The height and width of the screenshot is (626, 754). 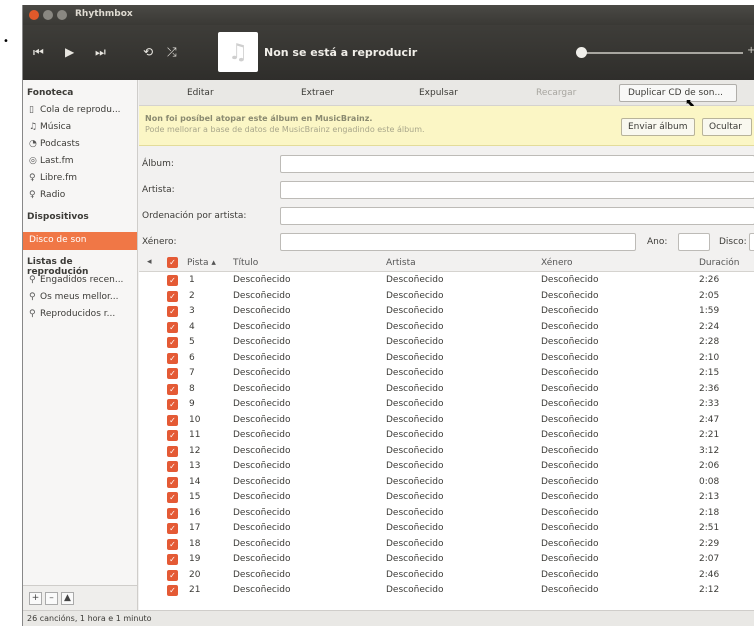 What do you see at coordinates (581, 52) in the screenshot?
I see `volume-slider-knob` at bounding box center [581, 52].